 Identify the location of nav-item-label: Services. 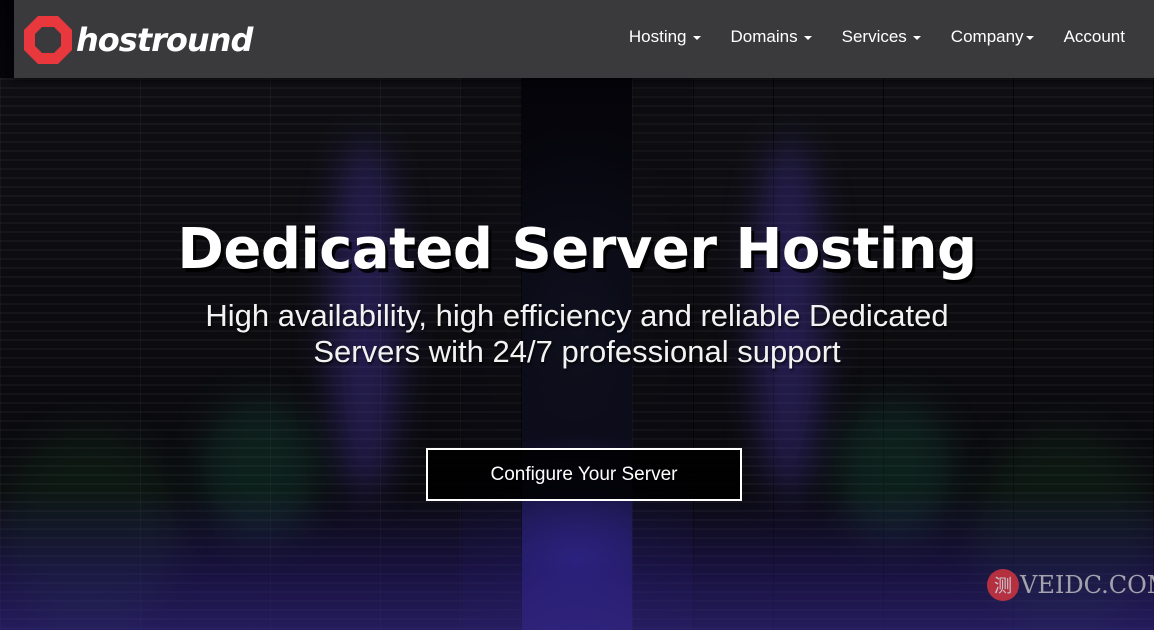
(874, 36).